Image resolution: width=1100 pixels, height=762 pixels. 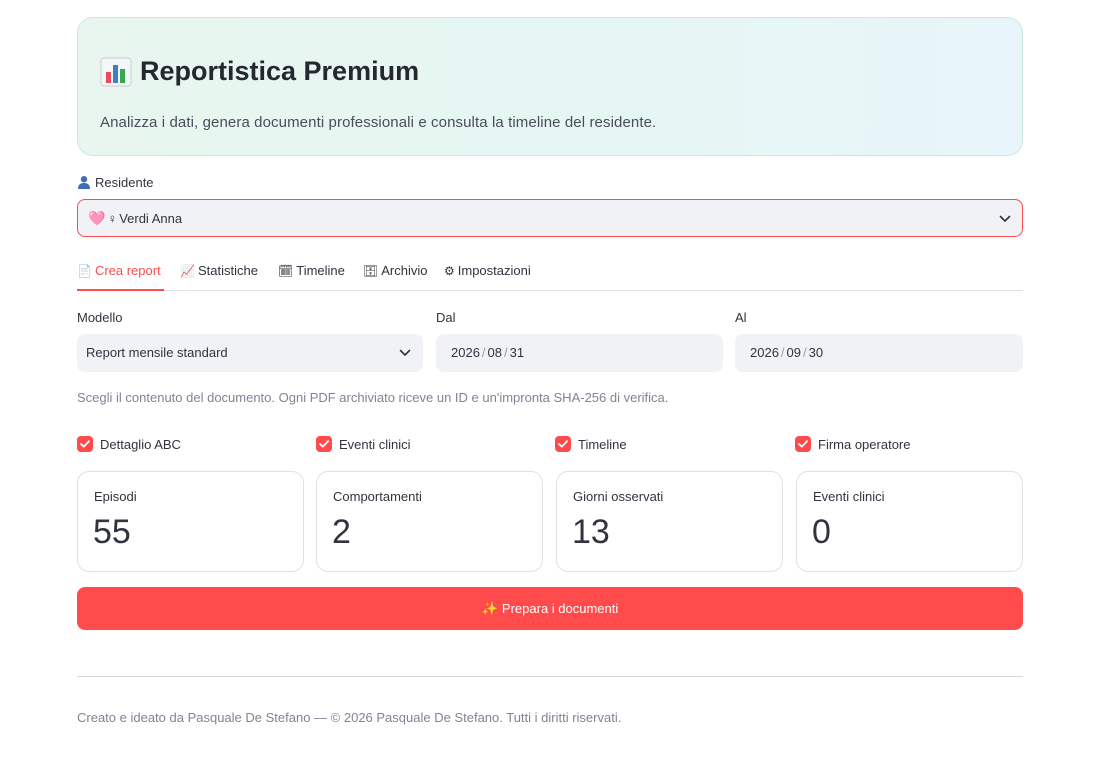 What do you see at coordinates (591, 532) in the screenshot?
I see `metric-value: 13` at bounding box center [591, 532].